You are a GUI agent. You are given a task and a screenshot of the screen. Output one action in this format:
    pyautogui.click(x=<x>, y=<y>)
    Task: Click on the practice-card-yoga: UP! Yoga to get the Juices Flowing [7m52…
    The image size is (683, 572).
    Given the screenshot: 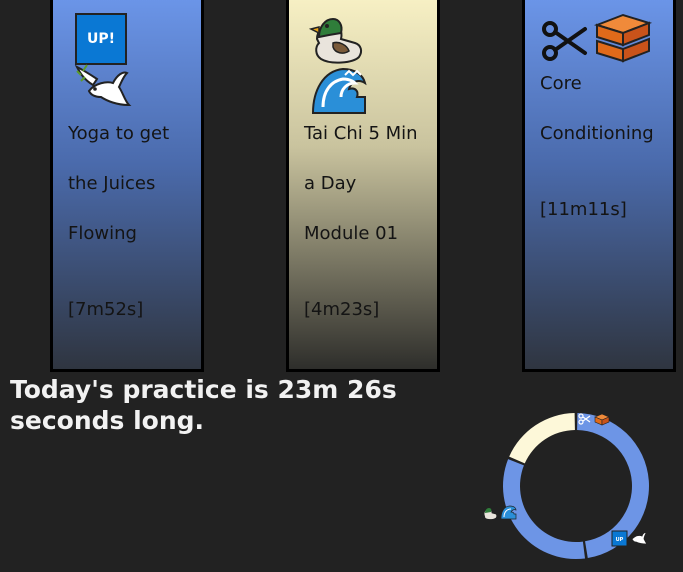 What is the action you would take?
    pyautogui.click(x=127, y=186)
    